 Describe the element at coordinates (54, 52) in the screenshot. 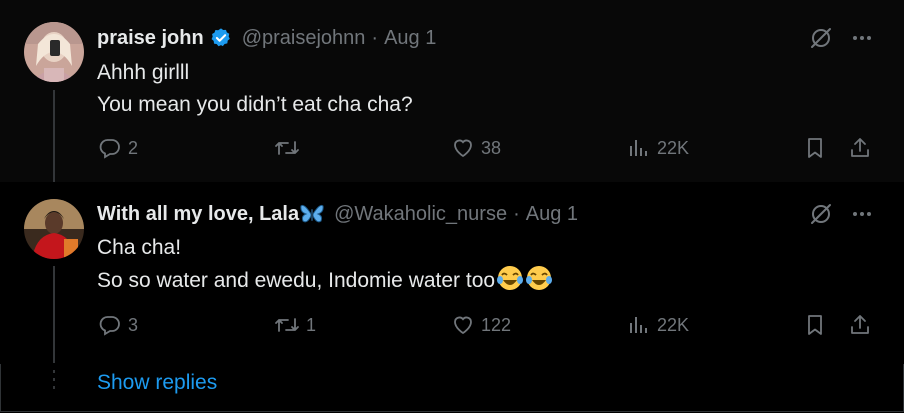

I see `avatar-praise-john` at that location.